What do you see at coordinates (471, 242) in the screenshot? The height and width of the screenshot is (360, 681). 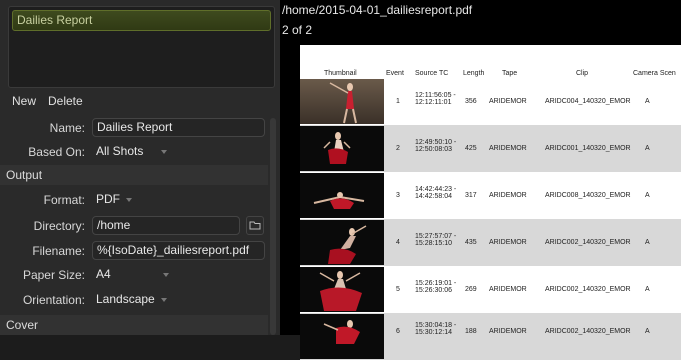 I see `length-cell: 435` at bounding box center [471, 242].